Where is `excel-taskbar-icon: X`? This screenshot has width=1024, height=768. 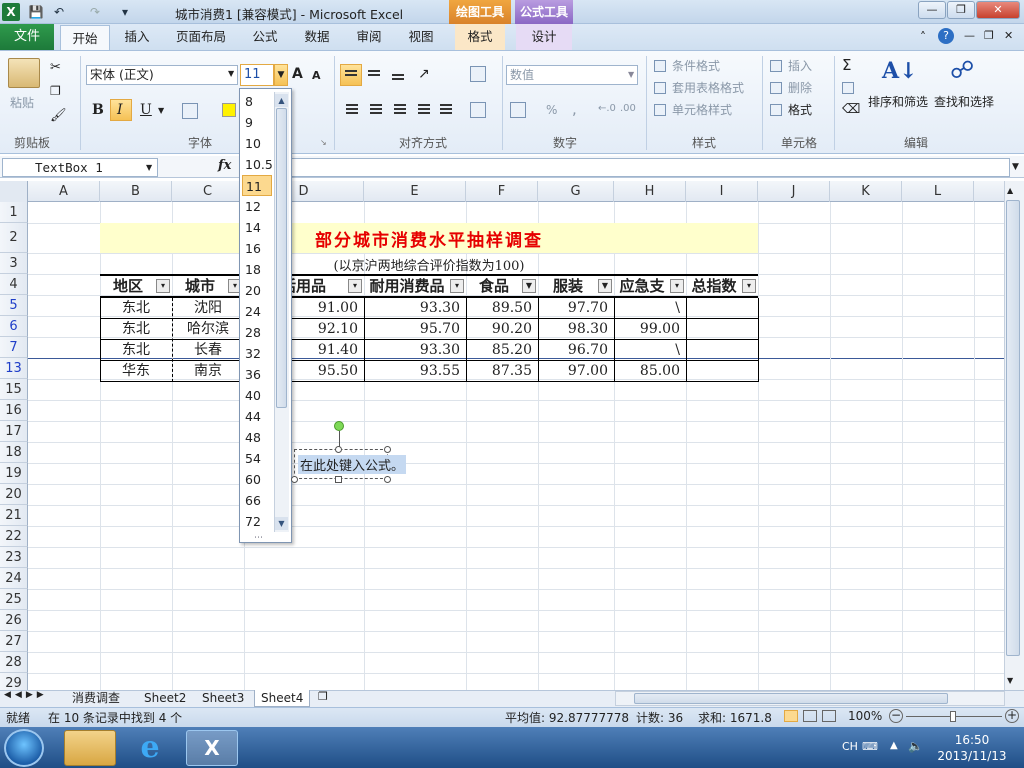 excel-taskbar-icon: X is located at coordinates (212, 748).